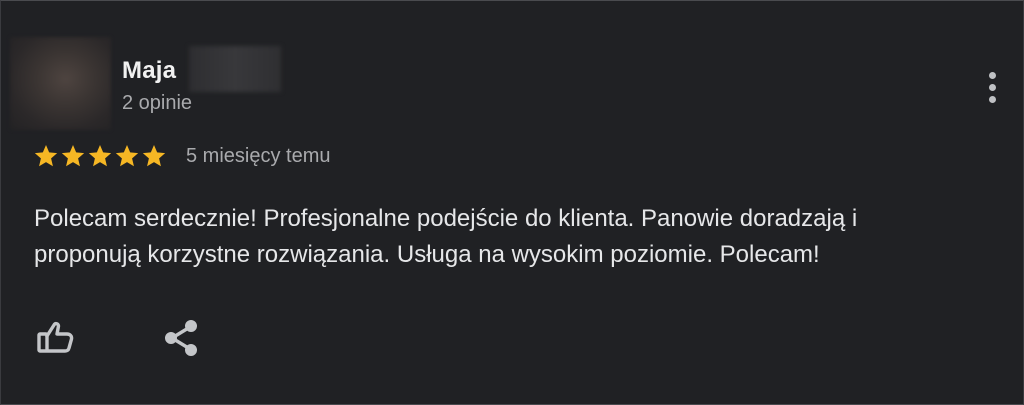 The height and width of the screenshot is (405, 1024). I want to click on review-date: 5 miesięcy temu, so click(258, 156).